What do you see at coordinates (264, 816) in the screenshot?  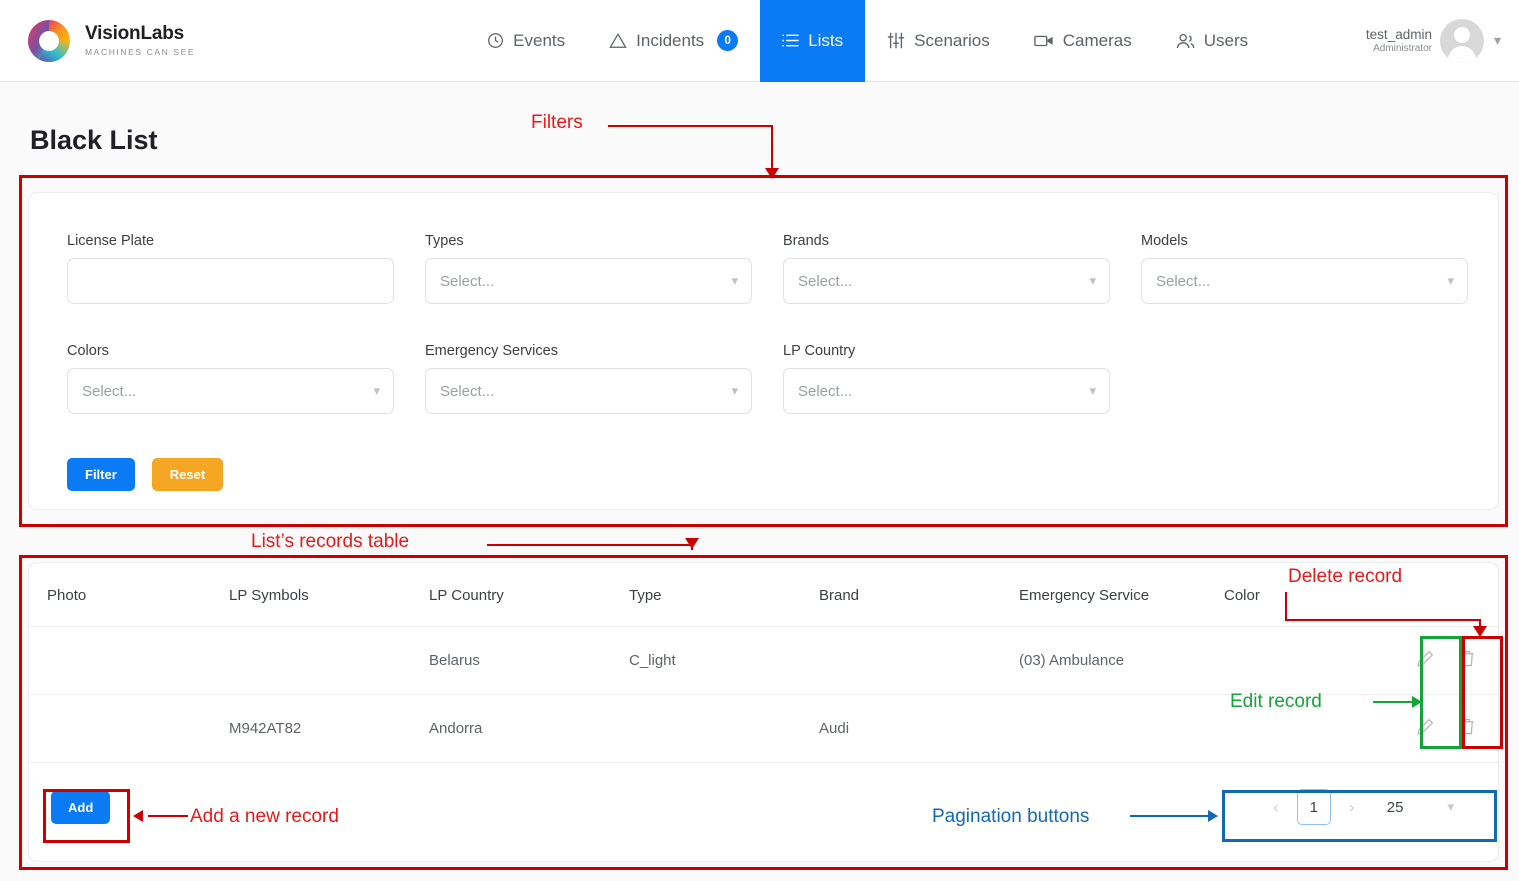 I see `annotation-label-add-record: Add a new record` at bounding box center [264, 816].